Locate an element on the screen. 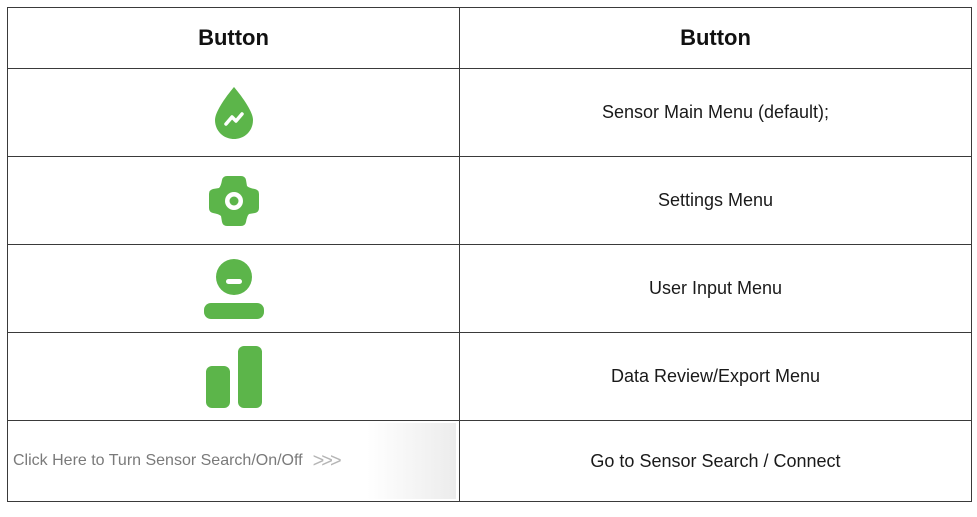 This screenshot has width=977, height=517. data-bar-chart-icon is located at coordinates (234, 377).